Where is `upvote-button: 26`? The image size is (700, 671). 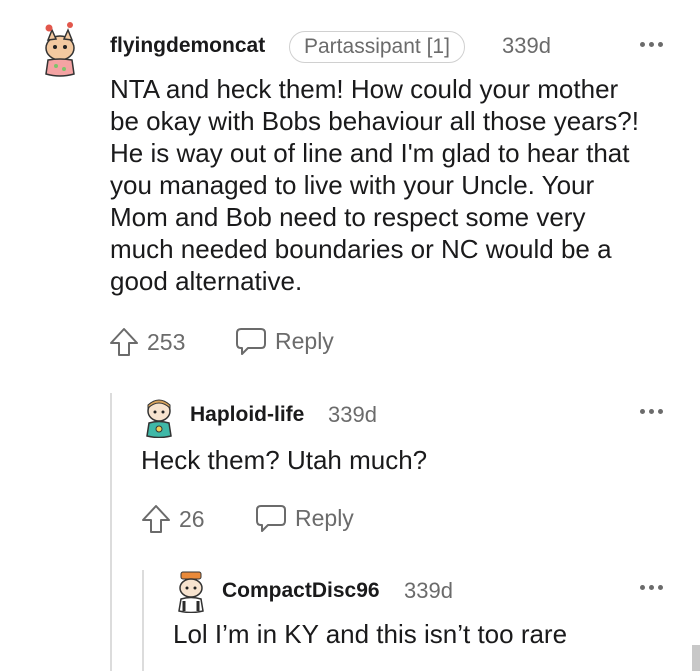
upvote-button: 26 is located at coordinates (172, 519).